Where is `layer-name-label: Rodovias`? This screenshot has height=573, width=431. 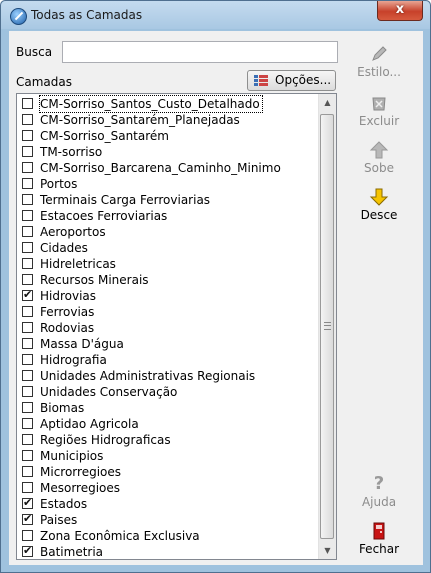
layer-name-label: Rodovias is located at coordinates (67, 328).